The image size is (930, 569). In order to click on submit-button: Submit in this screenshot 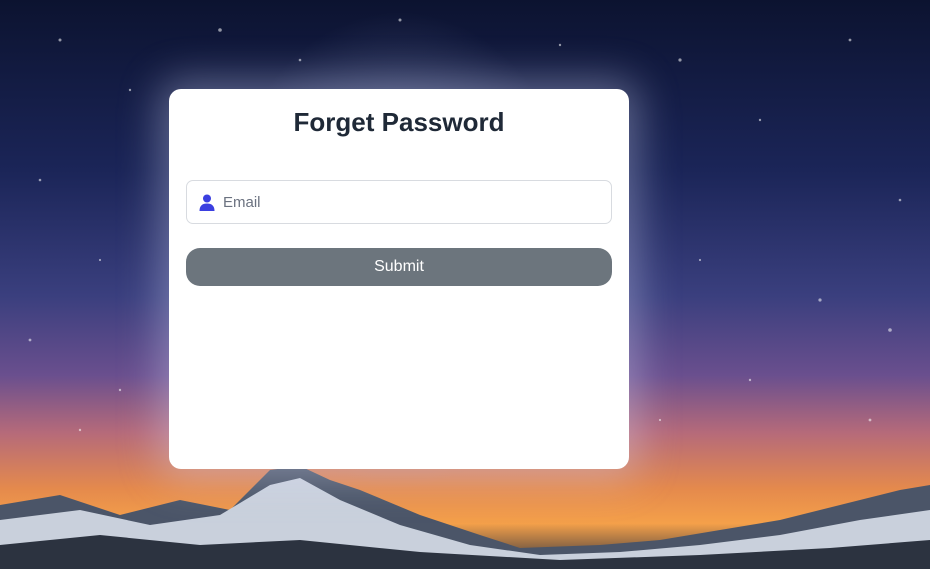, I will do `click(399, 267)`.